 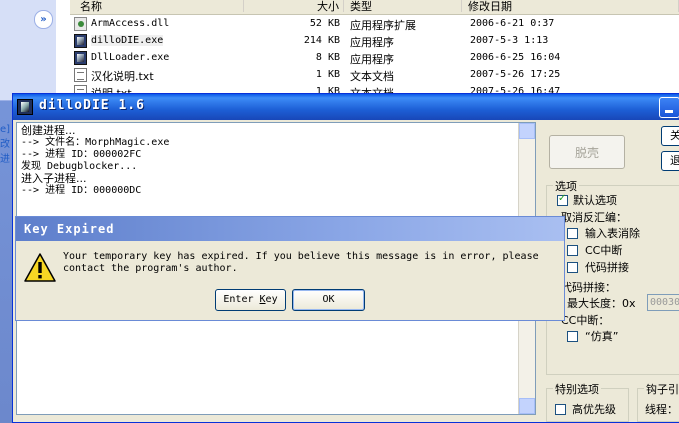 I want to click on column-header-type: 类型, so click(x=403, y=6).